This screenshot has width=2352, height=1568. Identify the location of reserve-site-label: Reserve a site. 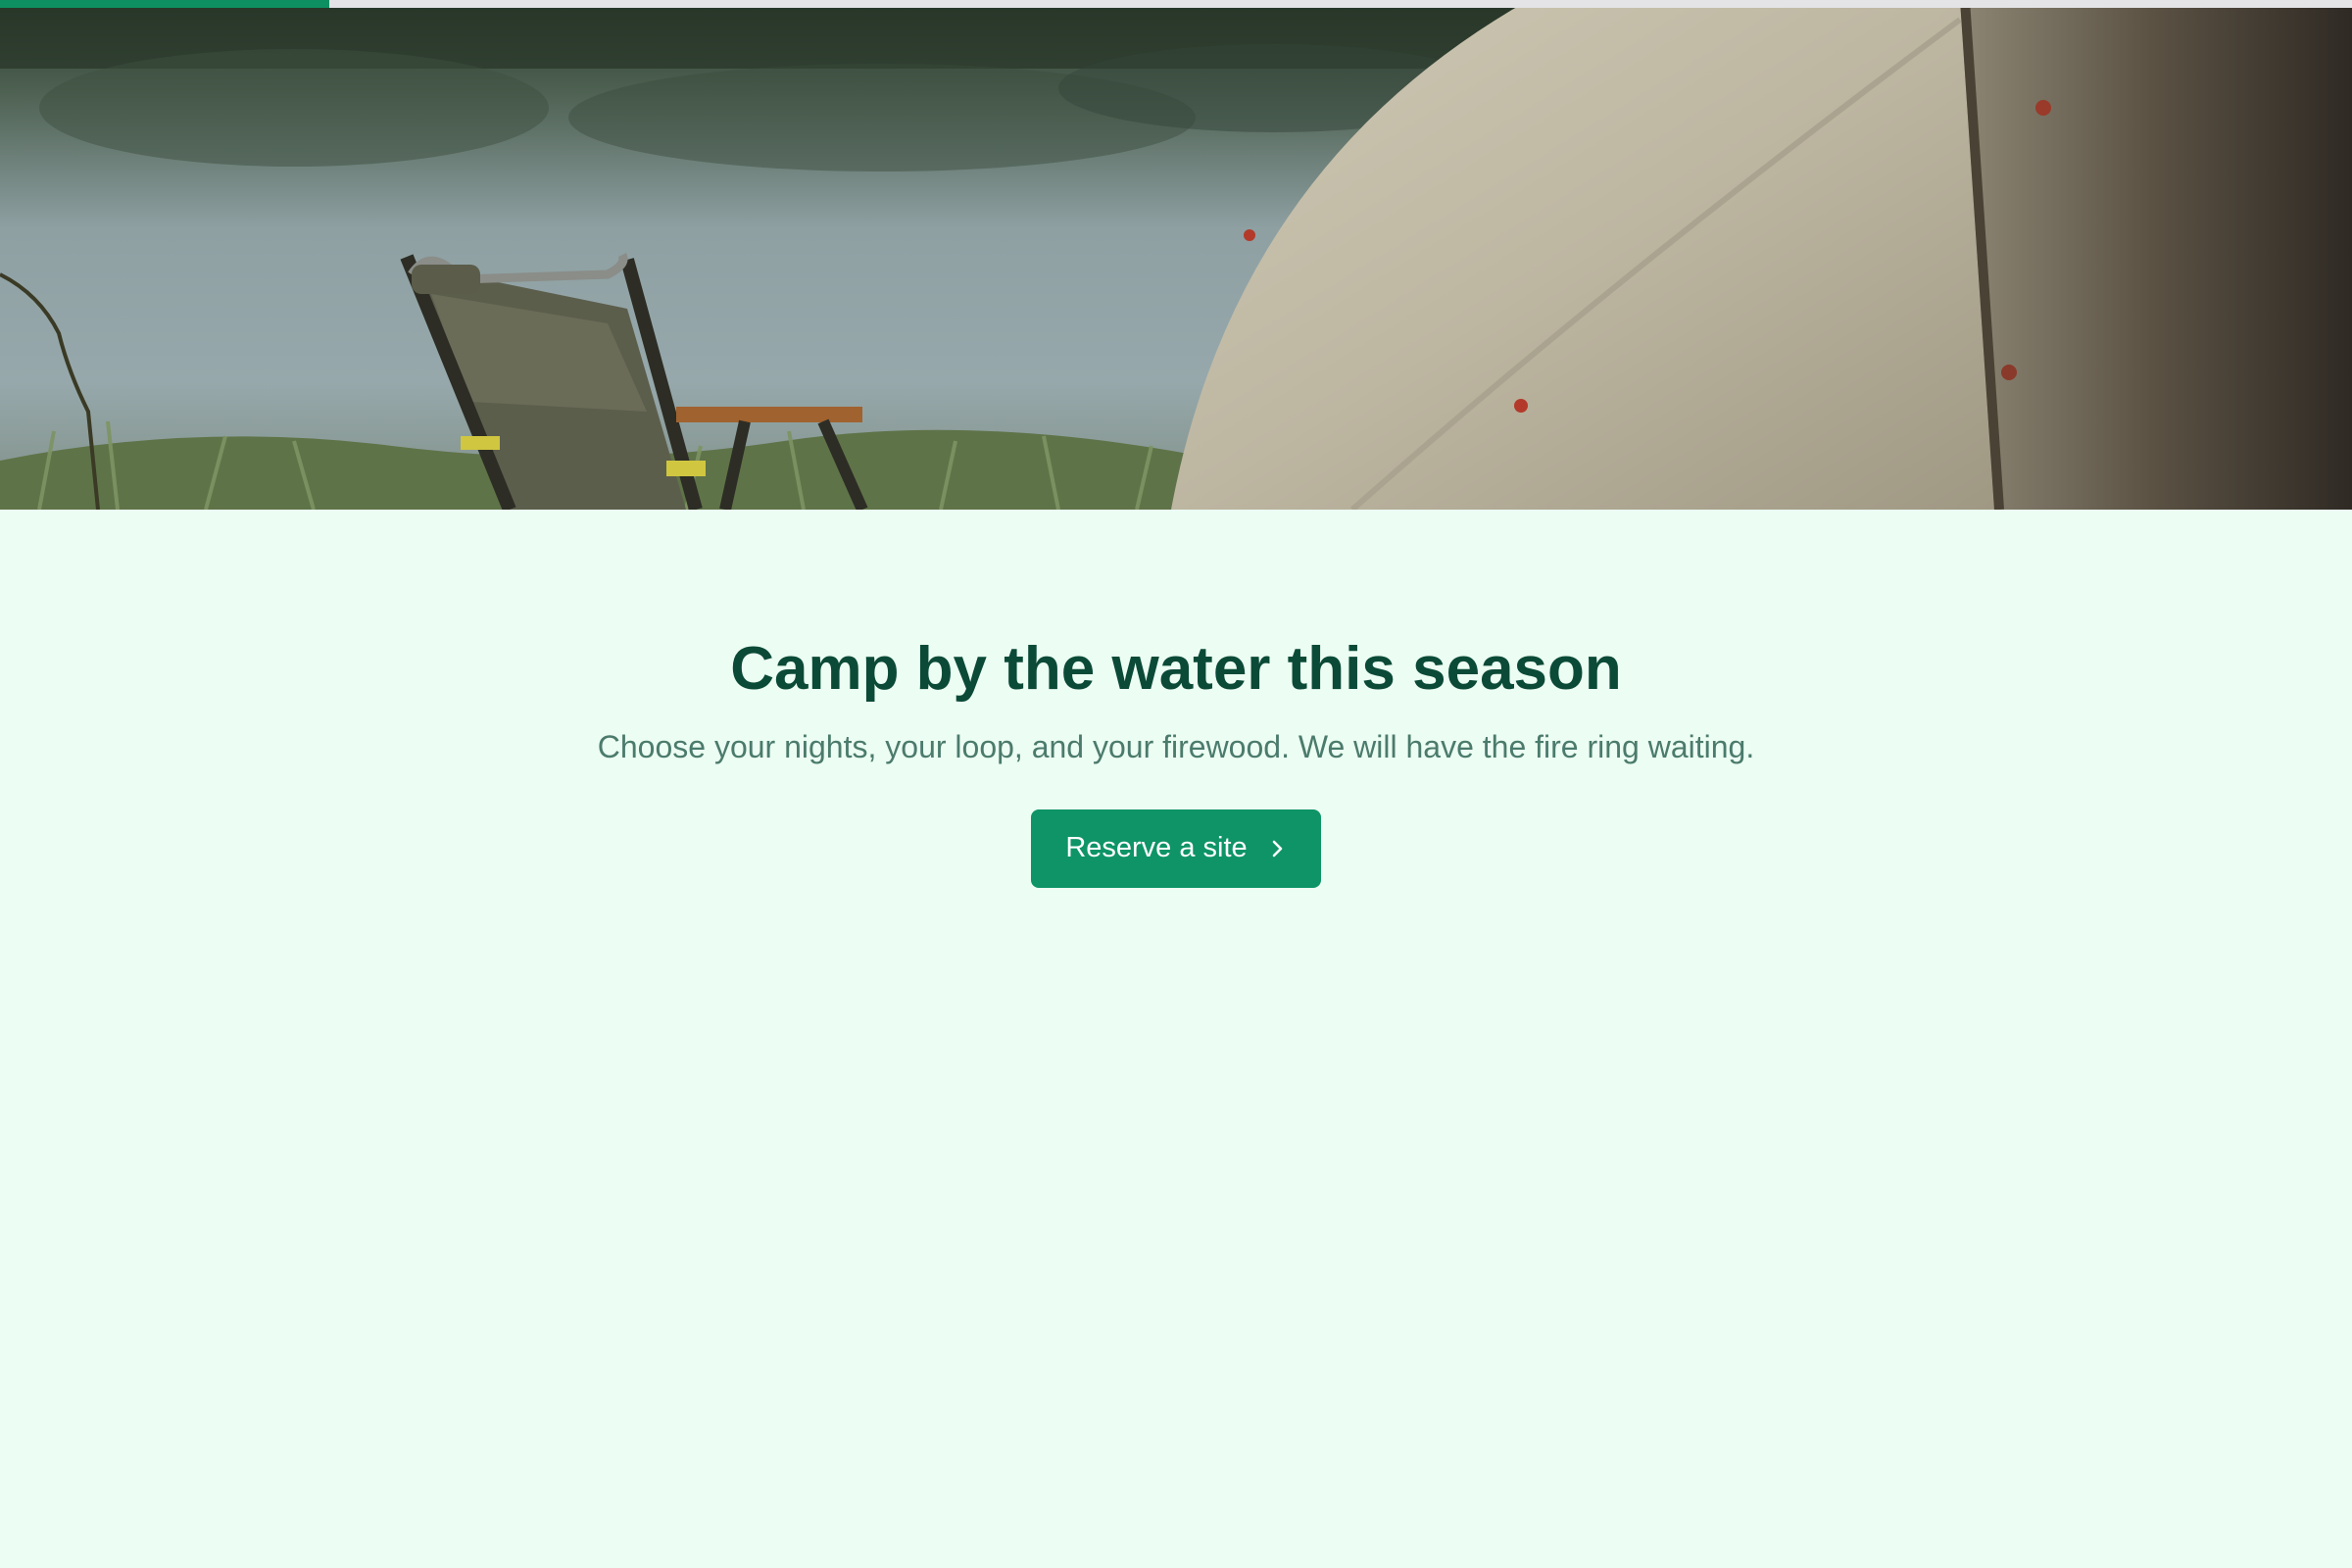
(1156, 848).